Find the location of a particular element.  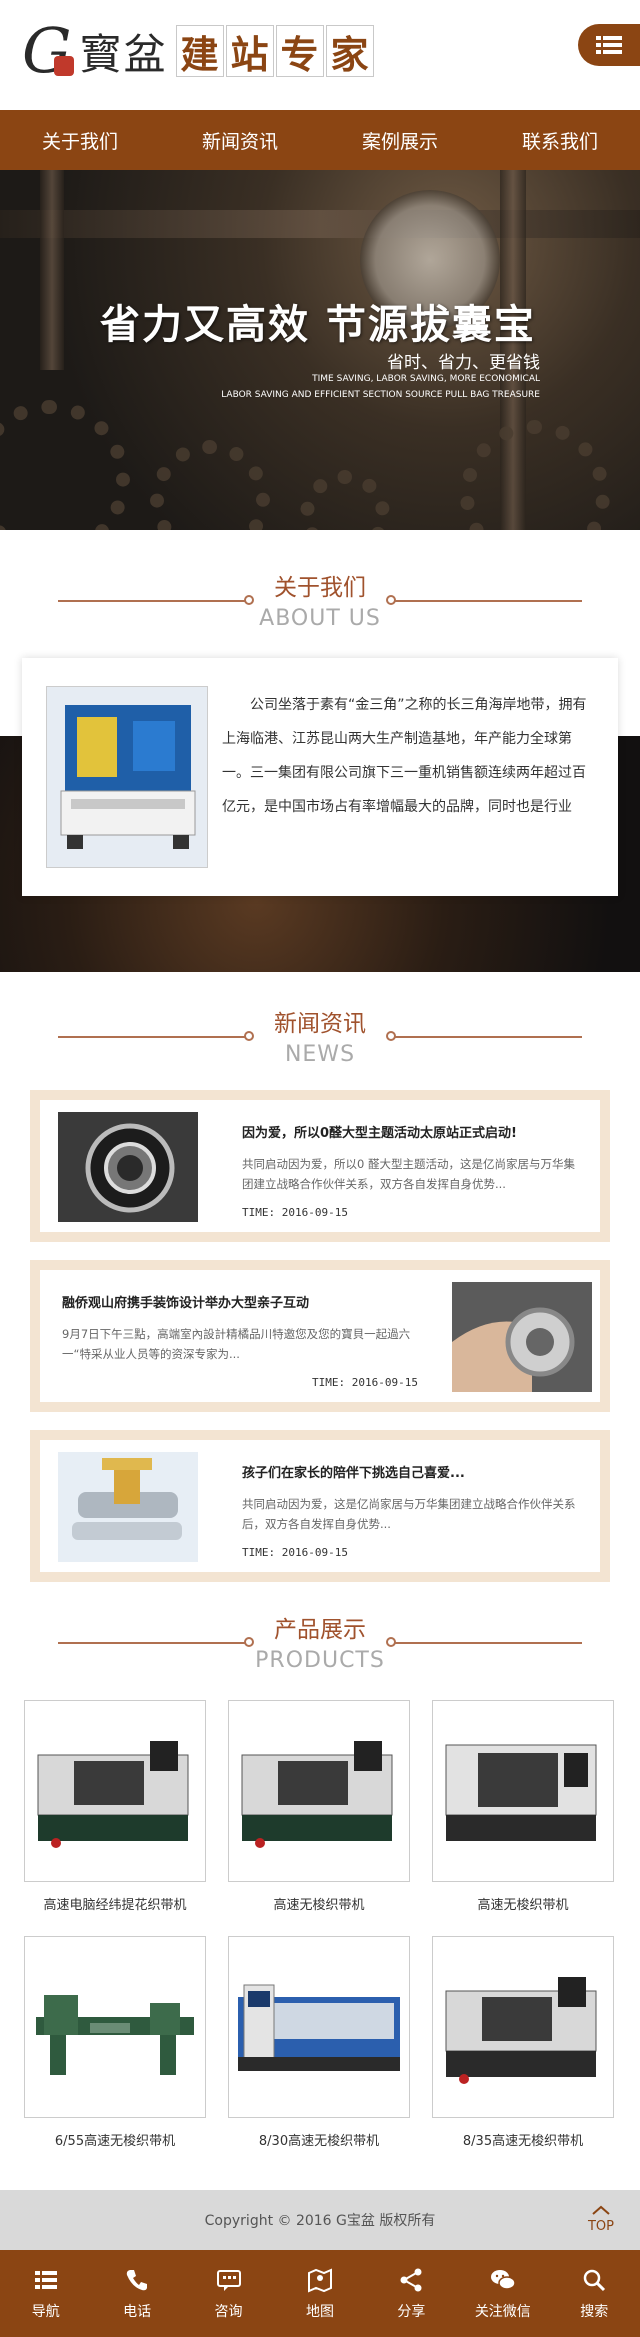

menu-icon is located at coordinates (45, 2279).